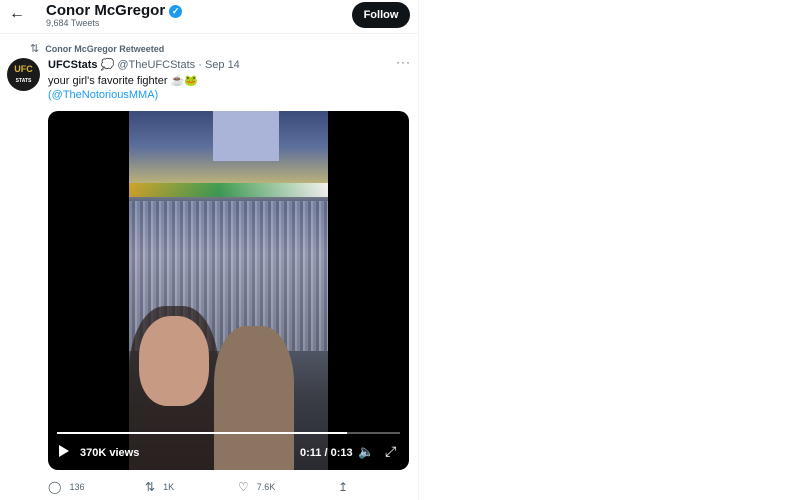  I want to click on reply-count: 136, so click(77, 487).